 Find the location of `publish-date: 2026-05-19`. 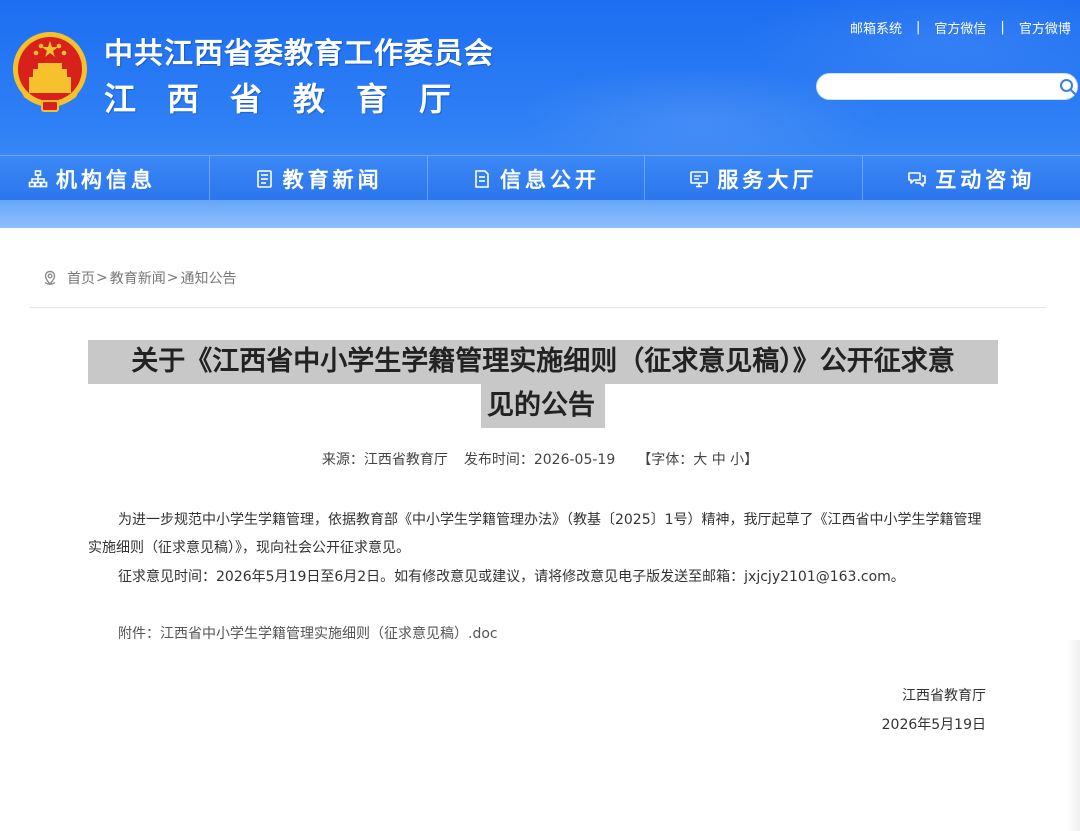

publish-date: 2026-05-19 is located at coordinates (574, 460).